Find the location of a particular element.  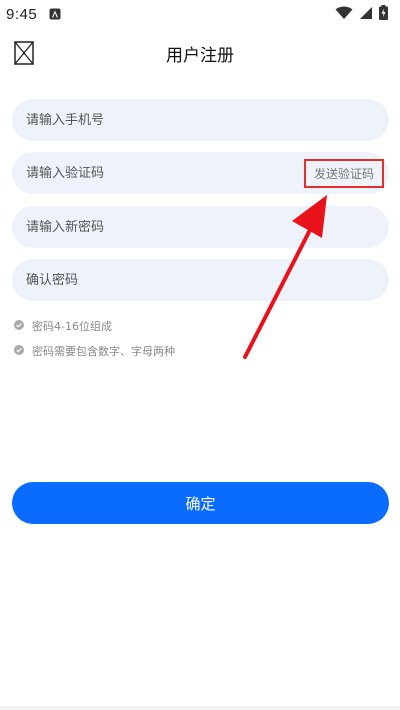

status-time: 9:45 is located at coordinates (22, 14).